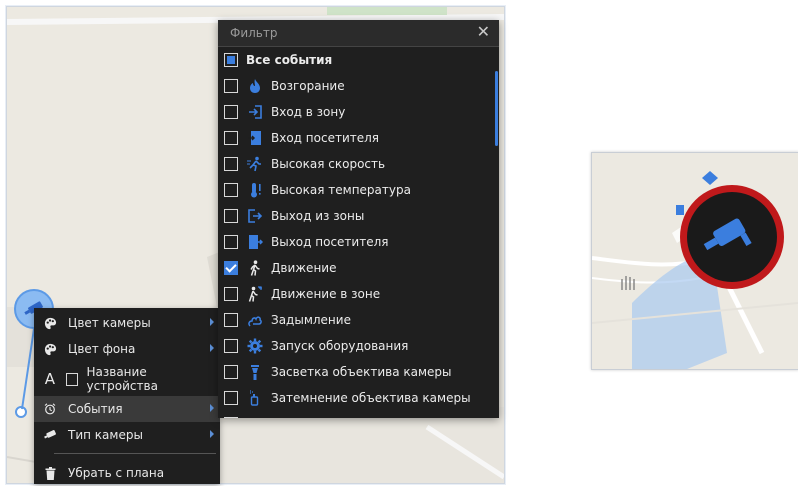 The height and width of the screenshot is (486, 798). I want to click on menu-separator, so click(135, 453).